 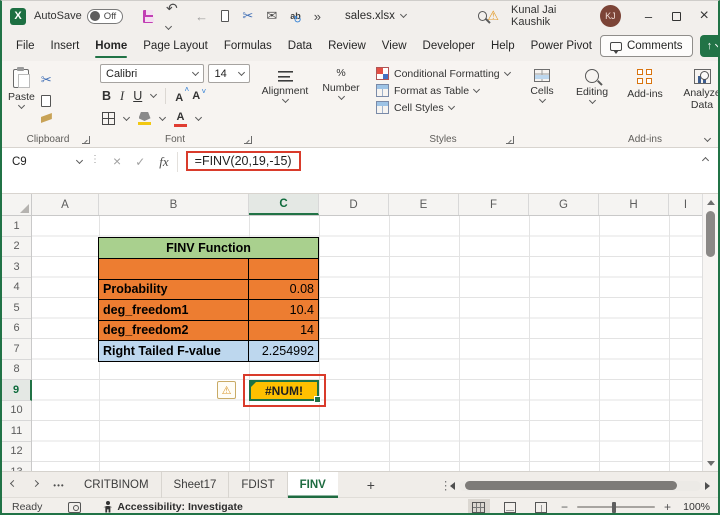 What do you see at coordinates (65, 204) in the screenshot?
I see `column-header-a: A` at bounding box center [65, 204].